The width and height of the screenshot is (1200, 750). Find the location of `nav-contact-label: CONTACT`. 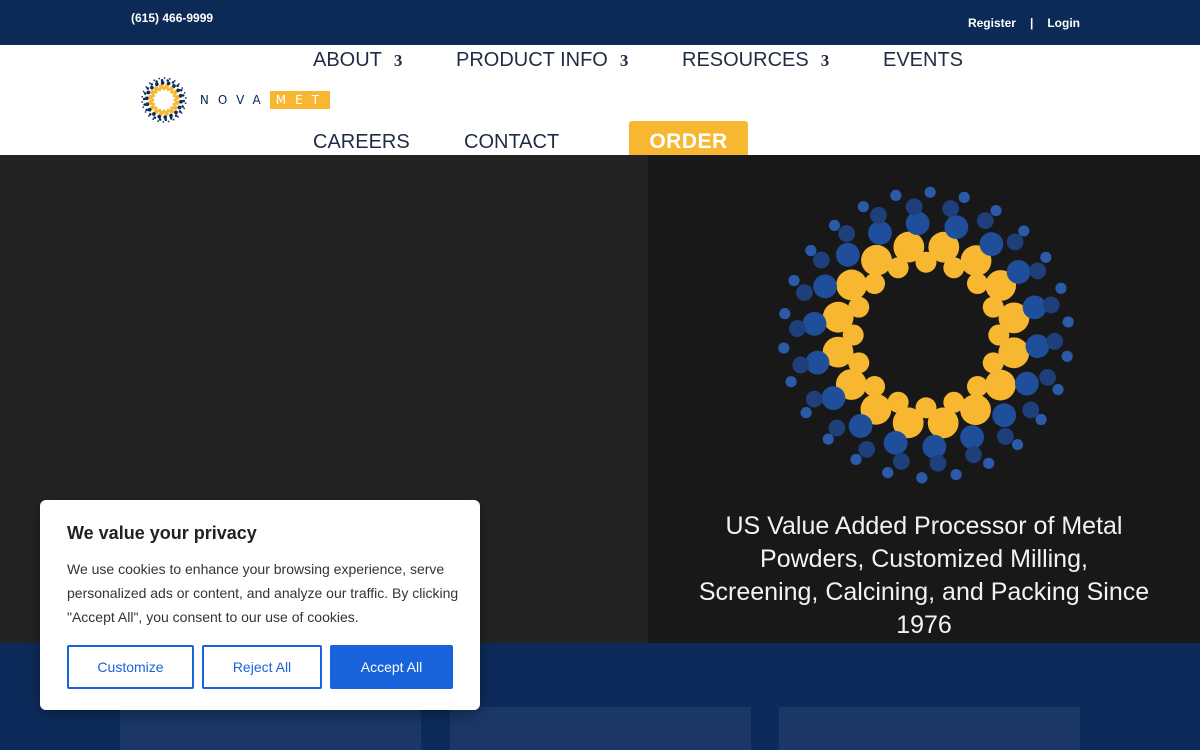

nav-contact-label: CONTACT is located at coordinates (512, 142).